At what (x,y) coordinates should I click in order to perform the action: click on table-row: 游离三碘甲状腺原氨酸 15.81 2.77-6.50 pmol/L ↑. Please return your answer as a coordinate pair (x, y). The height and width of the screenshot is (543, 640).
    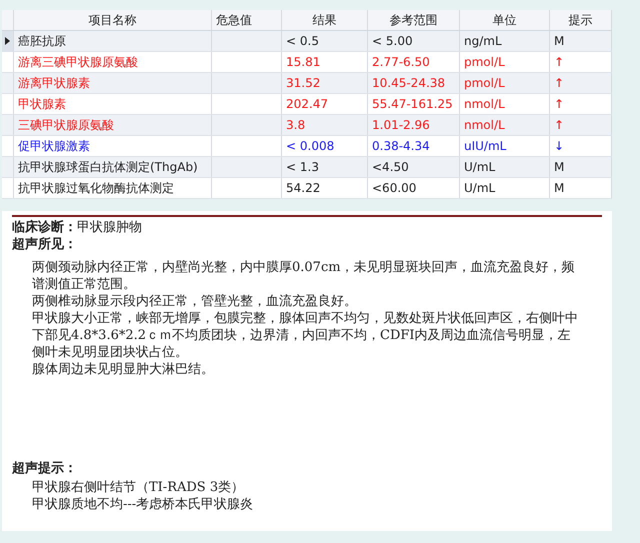
    Looking at the image, I should click on (307, 62).